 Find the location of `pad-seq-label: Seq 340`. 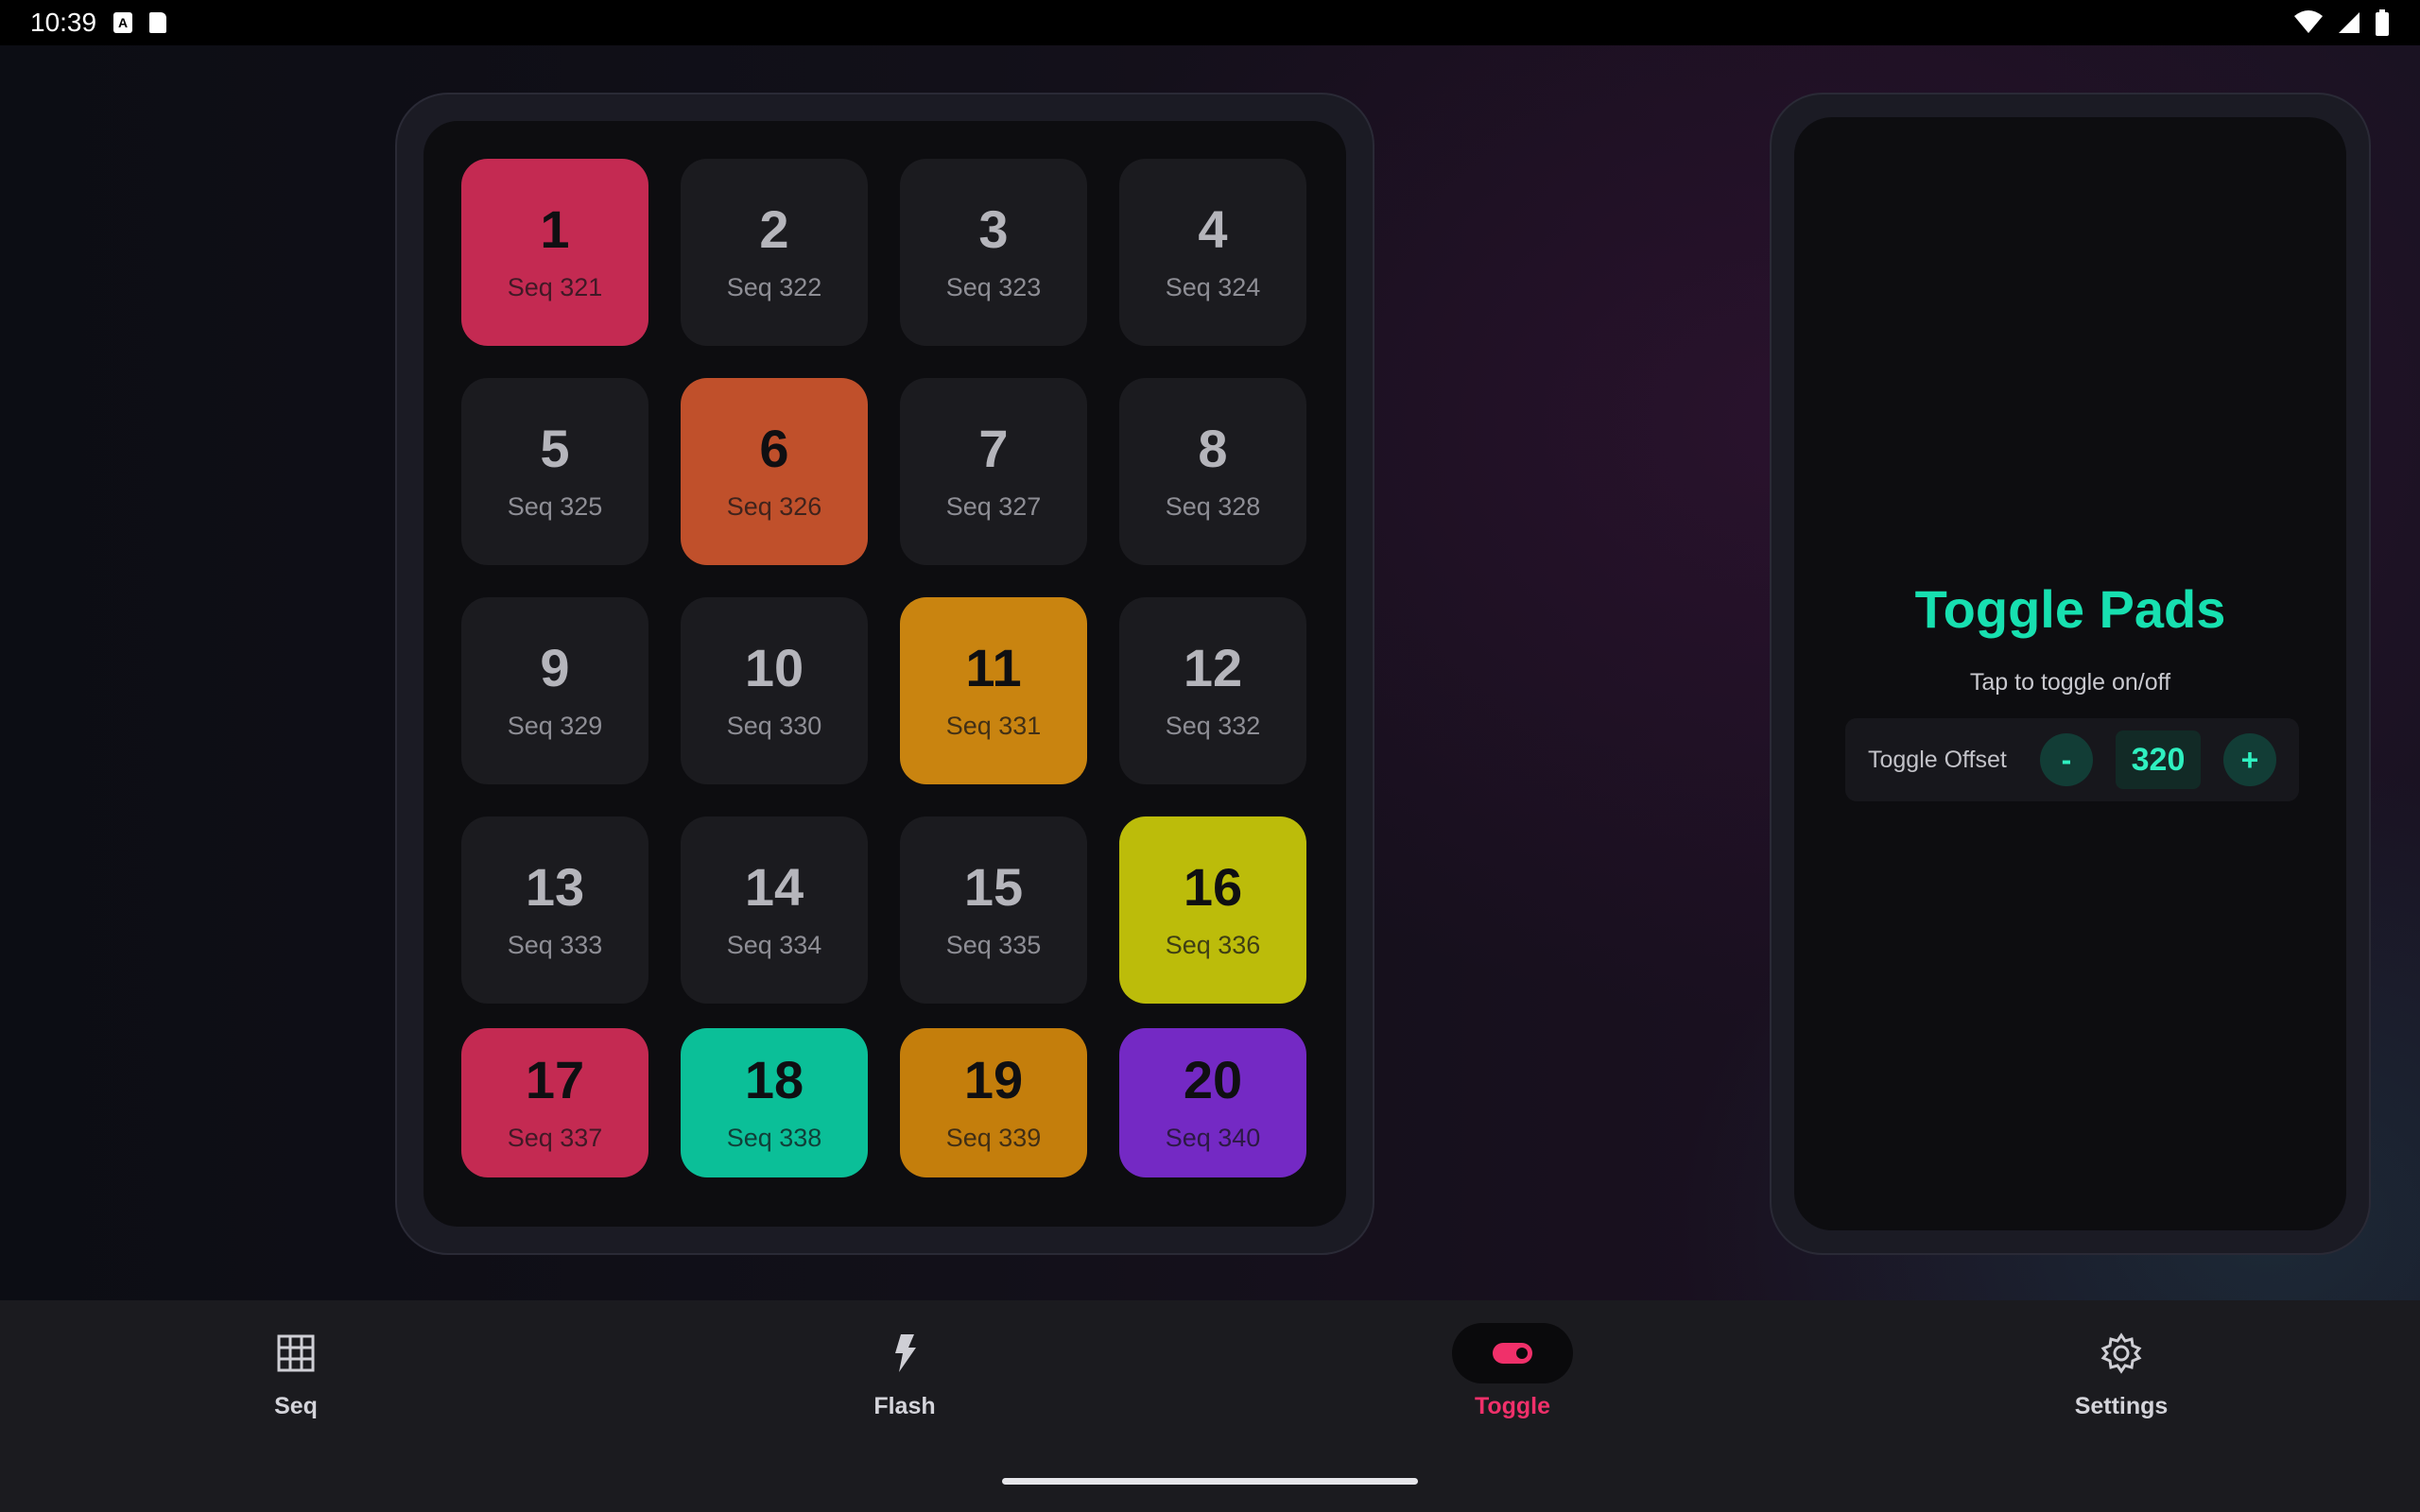

pad-seq-label: Seq 340 is located at coordinates (1213, 1137).